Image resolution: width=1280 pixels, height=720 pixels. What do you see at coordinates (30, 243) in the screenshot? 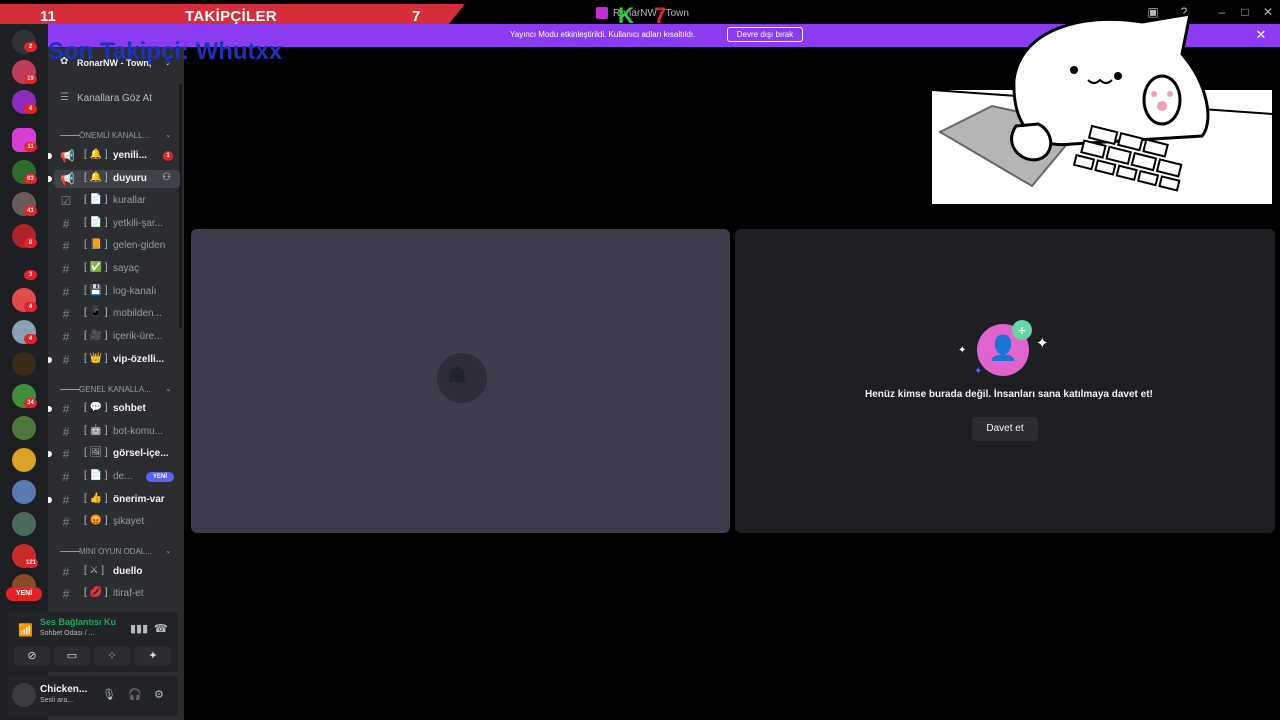
I see `server-badge: 8` at bounding box center [30, 243].